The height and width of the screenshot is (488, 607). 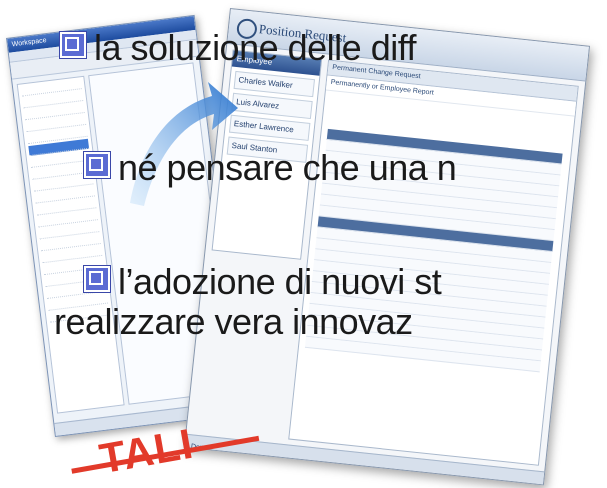 I want to click on bullet-3-text-line1: l’adozione di nuovi st, so click(x=280, y=281).